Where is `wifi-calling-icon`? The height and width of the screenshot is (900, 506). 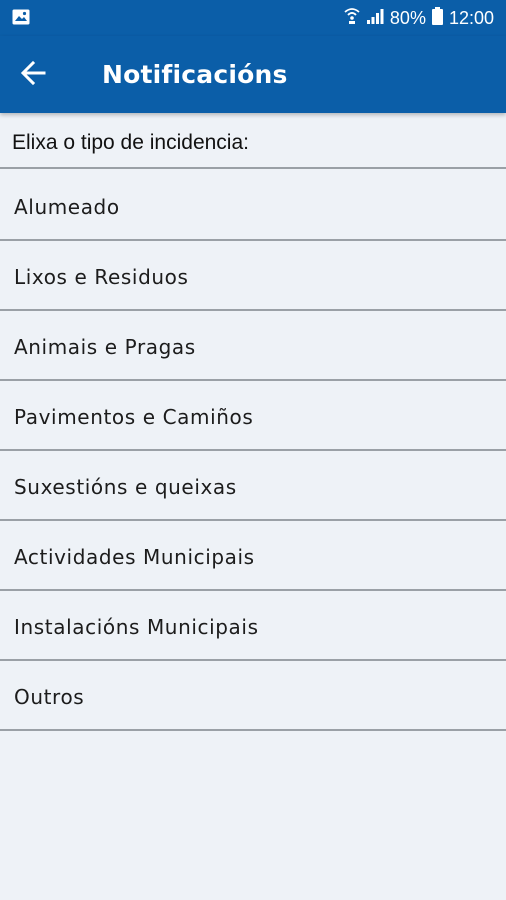
wifi-calling-icon is located at coordinates (352, 18).